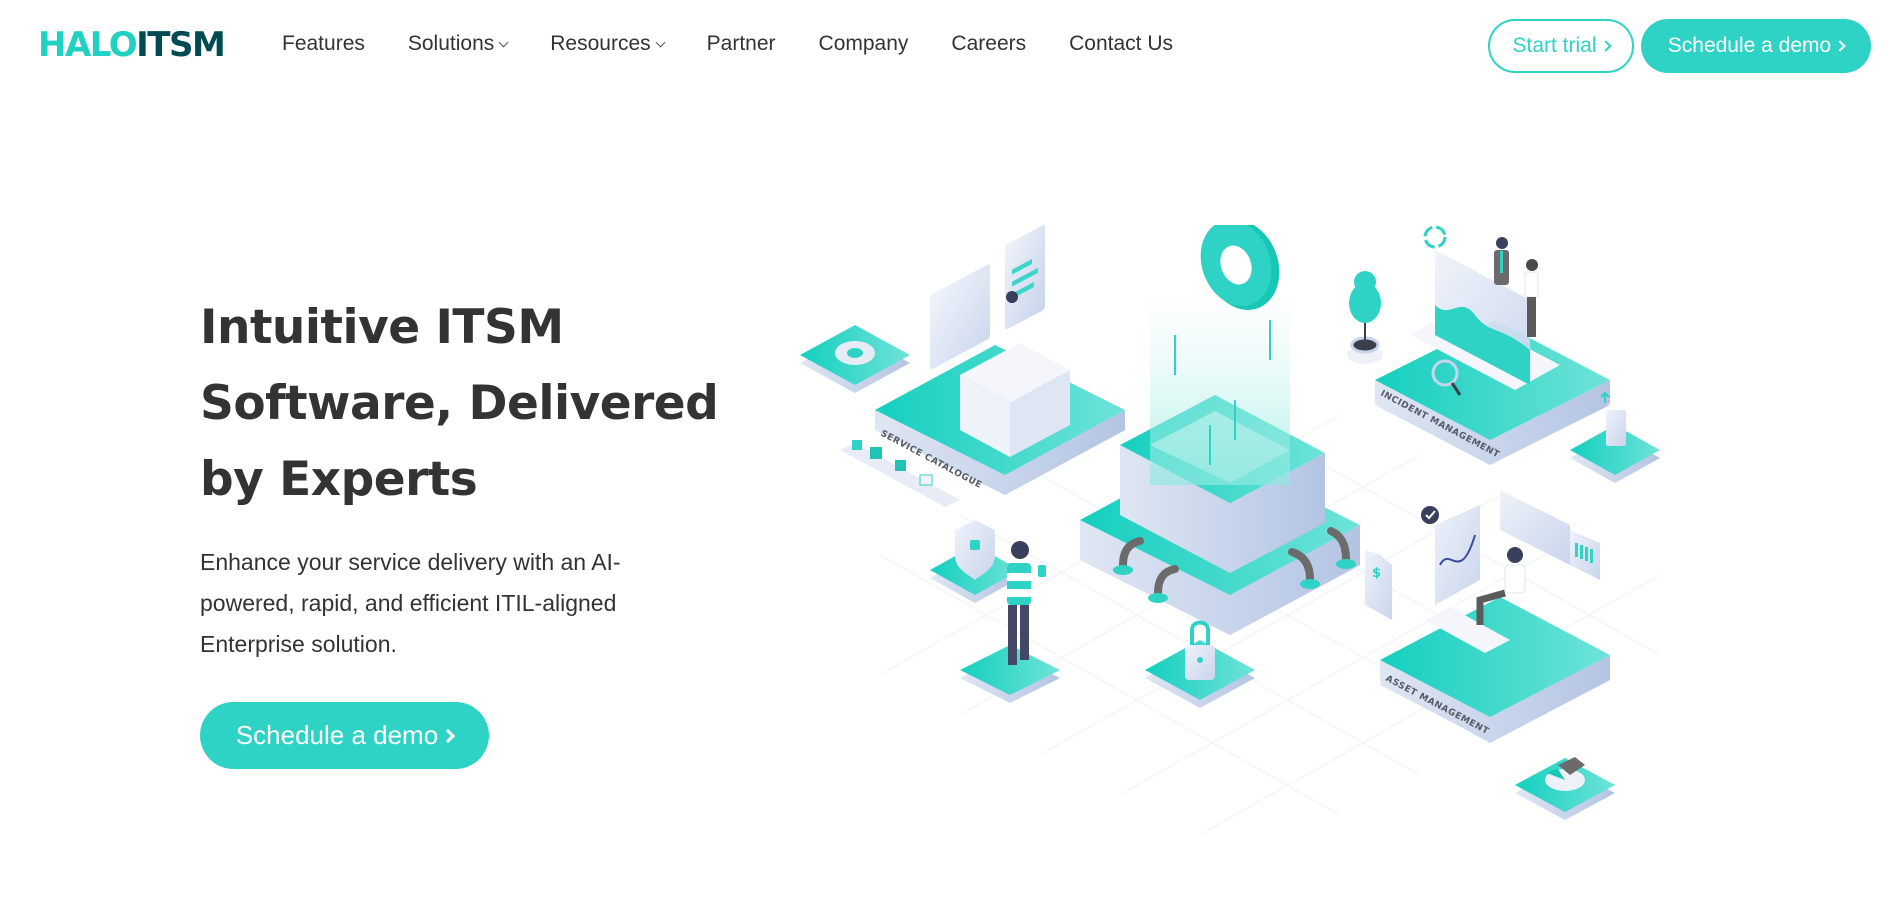  I want to click on dollar-symbol: $, so click(1376, 573).